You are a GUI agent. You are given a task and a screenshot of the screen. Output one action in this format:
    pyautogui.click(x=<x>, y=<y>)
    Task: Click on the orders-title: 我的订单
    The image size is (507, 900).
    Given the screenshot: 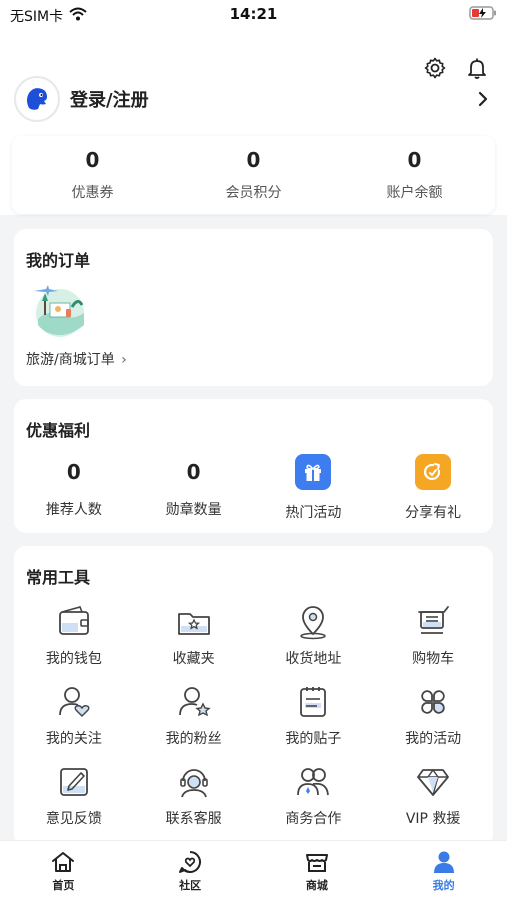 What is the action you would take?
    pyautogui.click(x=58, y=260)
    